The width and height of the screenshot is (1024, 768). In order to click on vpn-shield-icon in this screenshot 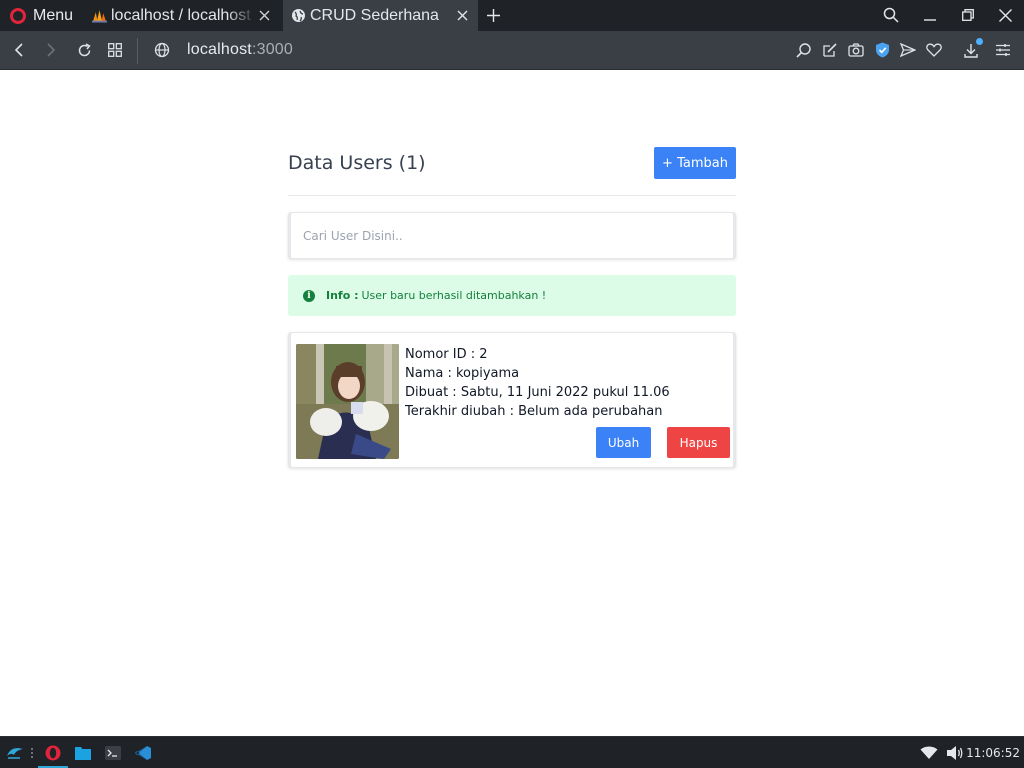, I will do `click(882, 50)`.